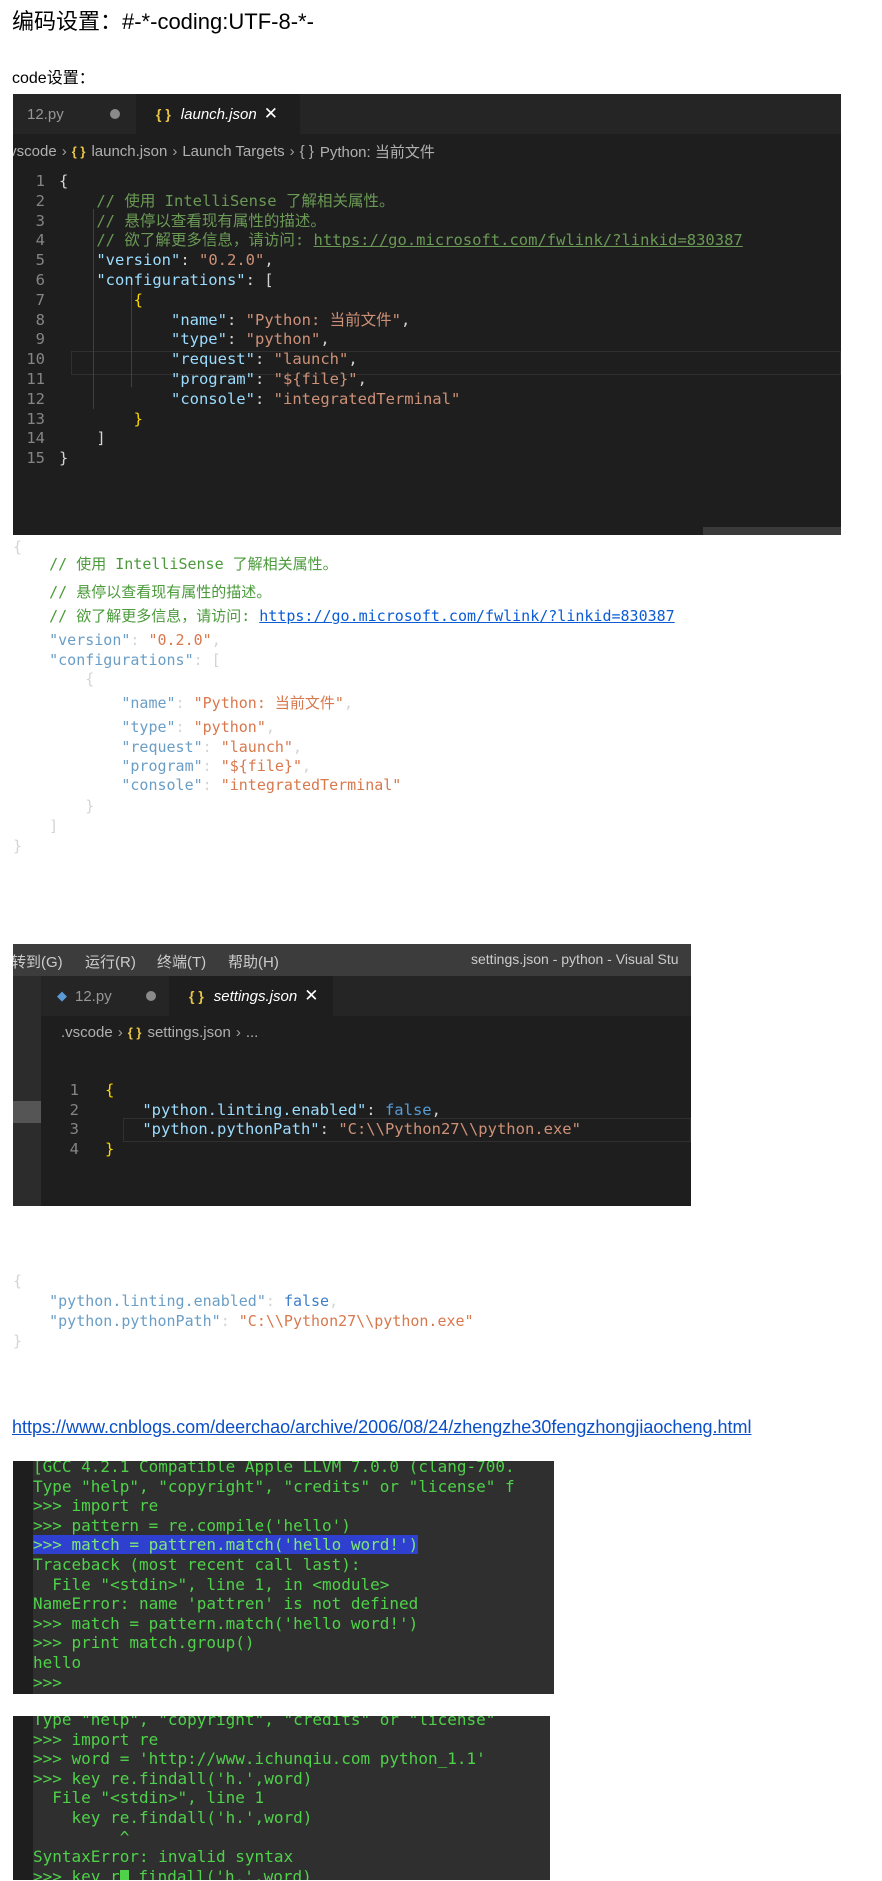 The image size is (882, 1881). What do you see at coordinates (205, 240) in the screenshot?
I see `code-token: // 欲了解更多信息，请访问:` at bounding box center [205, 240].